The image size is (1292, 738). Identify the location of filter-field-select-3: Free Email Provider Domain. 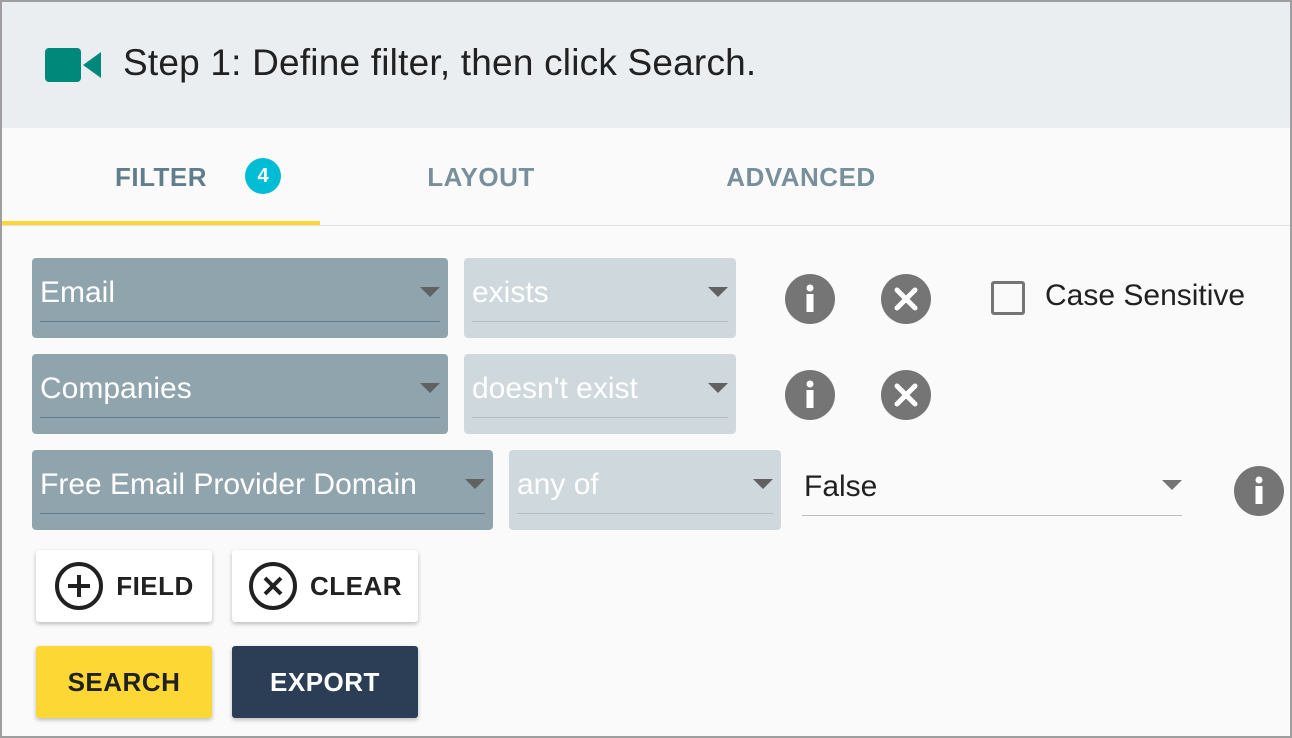
(262, 490).